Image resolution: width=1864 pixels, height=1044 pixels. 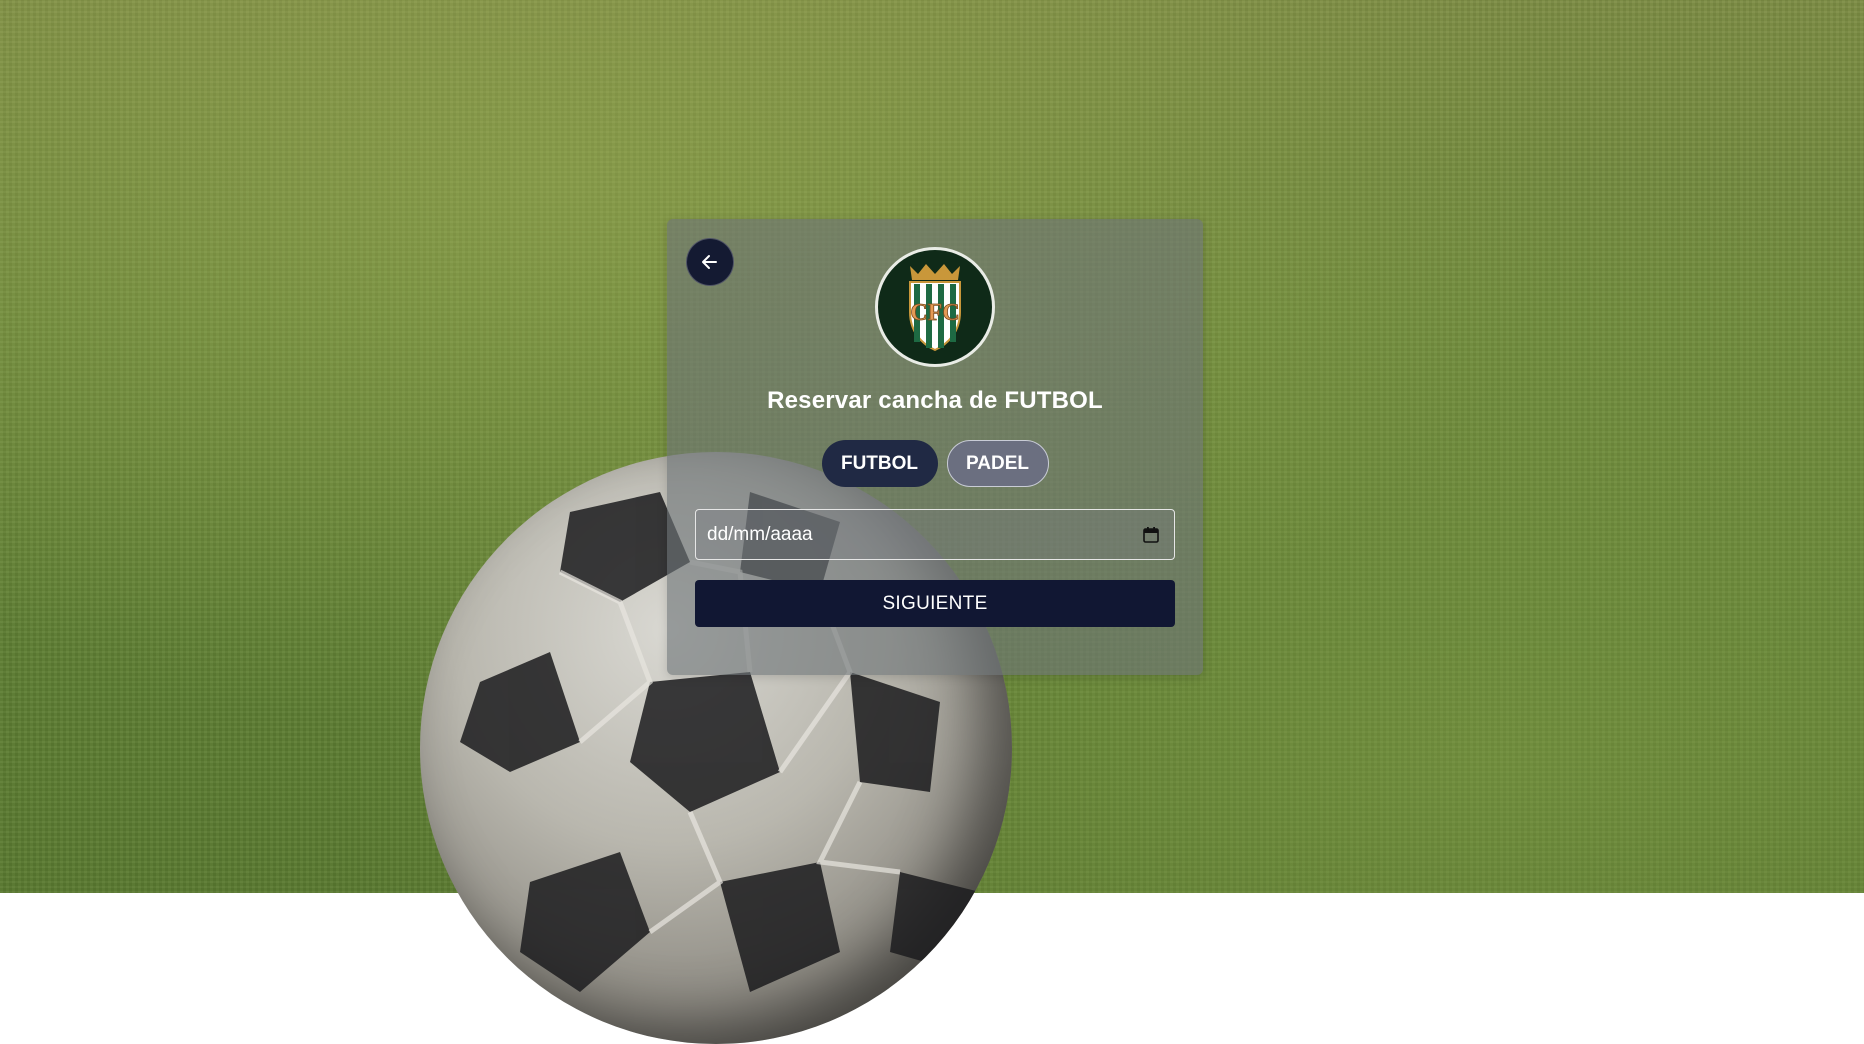 What do you see at coordinates (997, 463) in the screenshot?
I see `tab-padel: PADEL` at bounding box center [997, 463].